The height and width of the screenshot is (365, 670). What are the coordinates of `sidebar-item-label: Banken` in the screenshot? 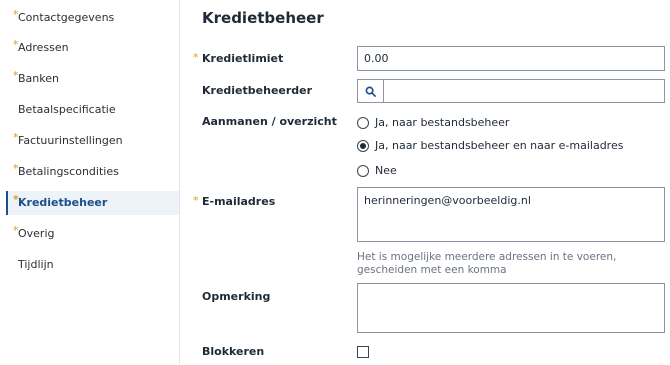 It's located at (38, 78).